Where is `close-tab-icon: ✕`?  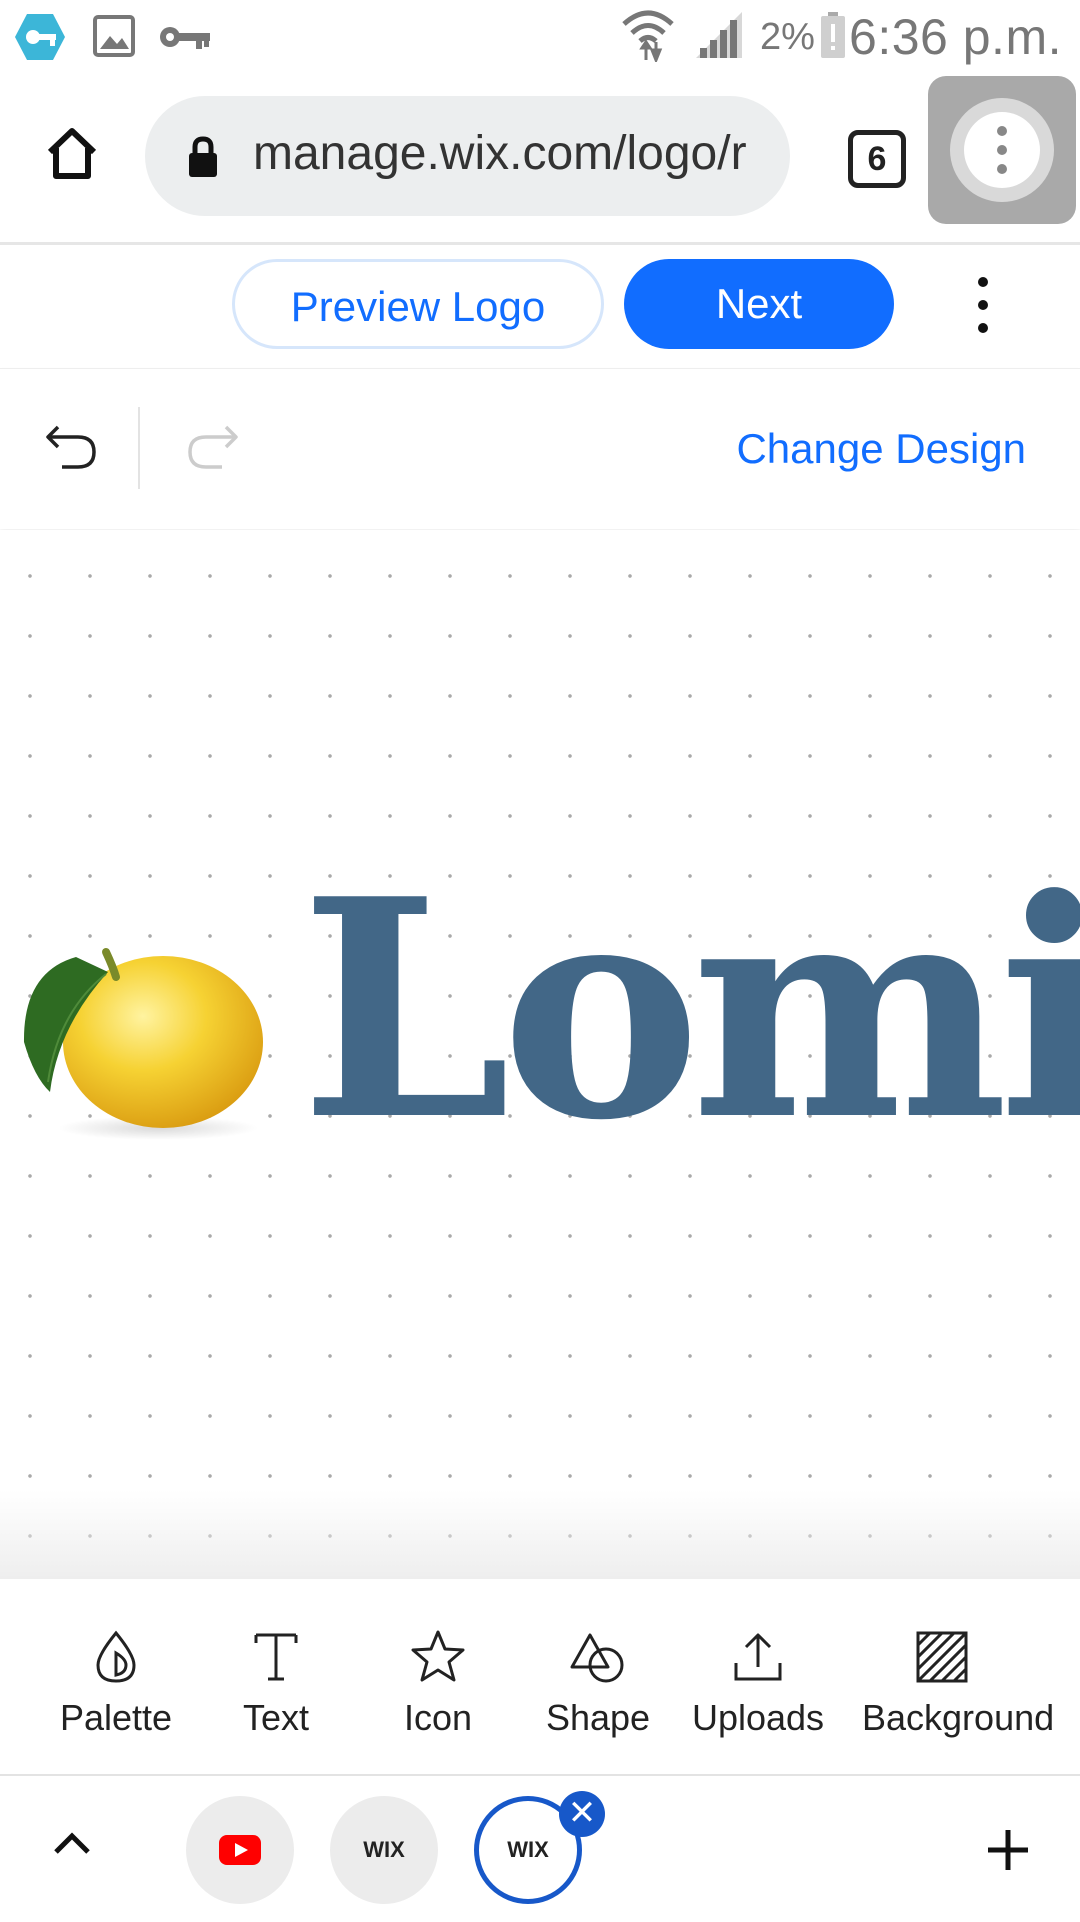 close-tab-icon: ✕ is located at coordinates (582, 1814).